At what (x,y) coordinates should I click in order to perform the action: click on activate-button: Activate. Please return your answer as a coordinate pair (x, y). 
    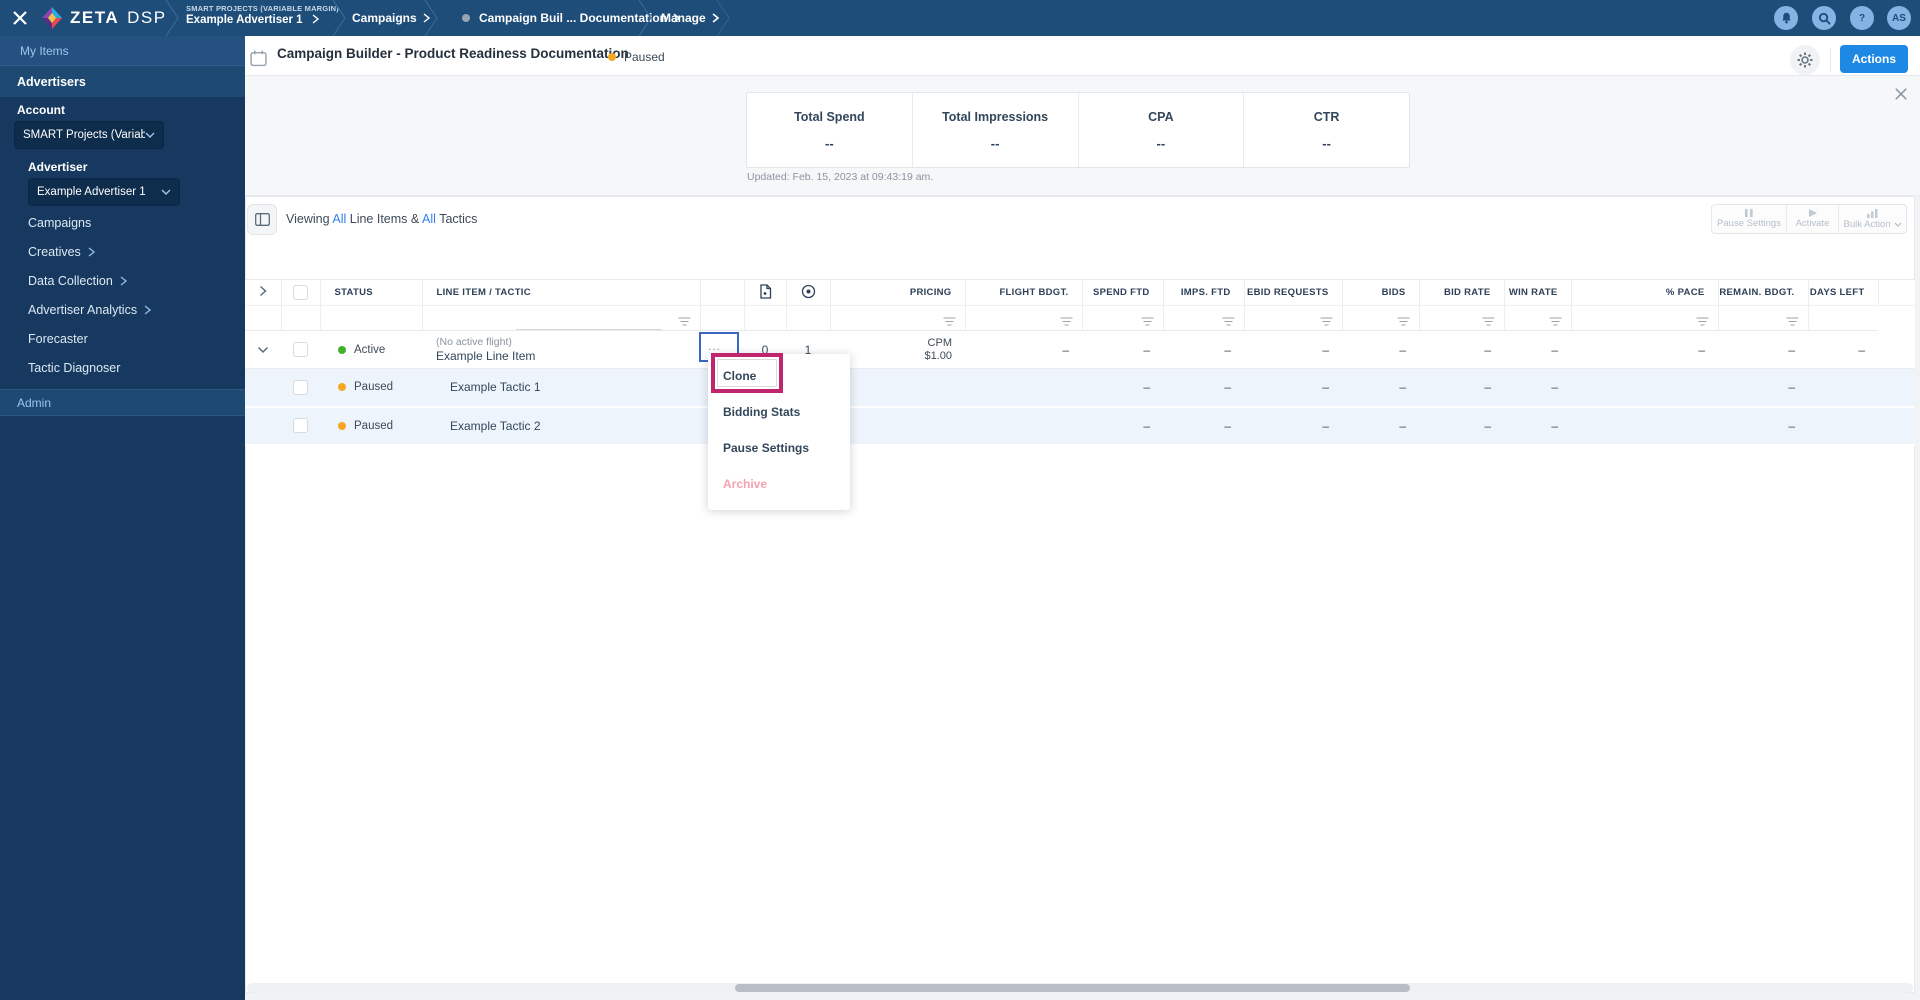
    Looking at the image, I should click on (1812, 219).